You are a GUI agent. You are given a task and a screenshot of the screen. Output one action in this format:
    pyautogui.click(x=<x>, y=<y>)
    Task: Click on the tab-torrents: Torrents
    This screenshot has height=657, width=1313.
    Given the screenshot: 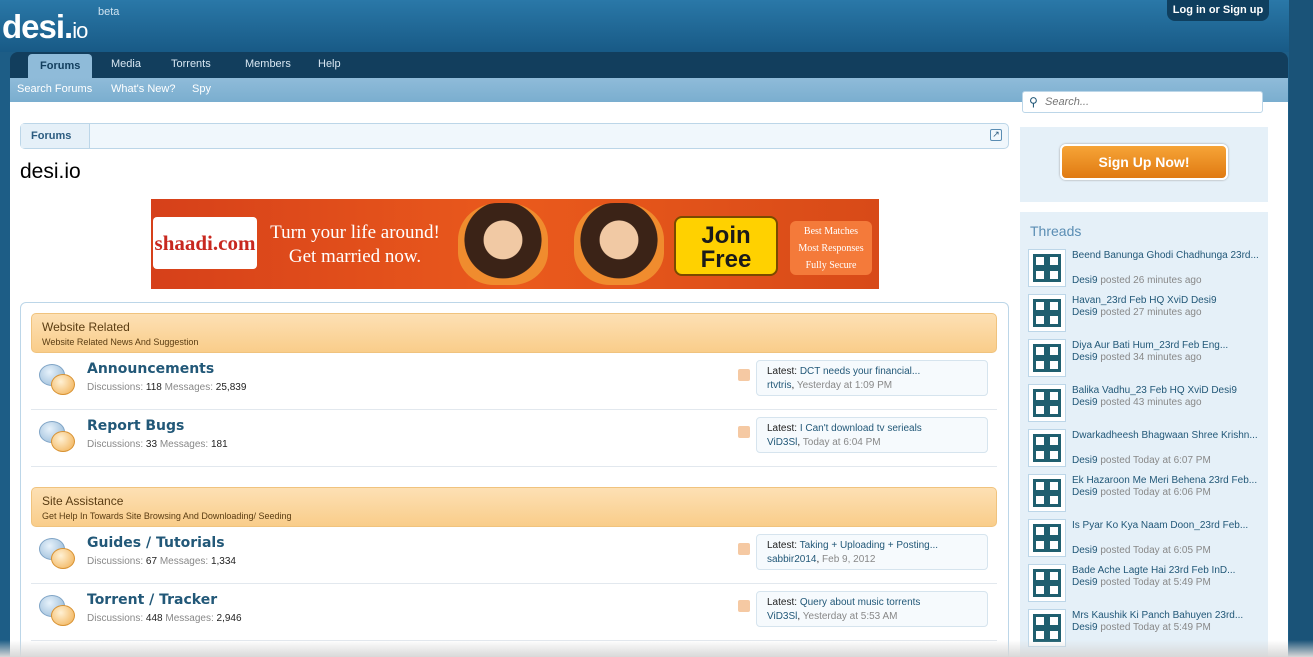 What is the action you would take?
    pyautogui.click(x=191, y=65)
    